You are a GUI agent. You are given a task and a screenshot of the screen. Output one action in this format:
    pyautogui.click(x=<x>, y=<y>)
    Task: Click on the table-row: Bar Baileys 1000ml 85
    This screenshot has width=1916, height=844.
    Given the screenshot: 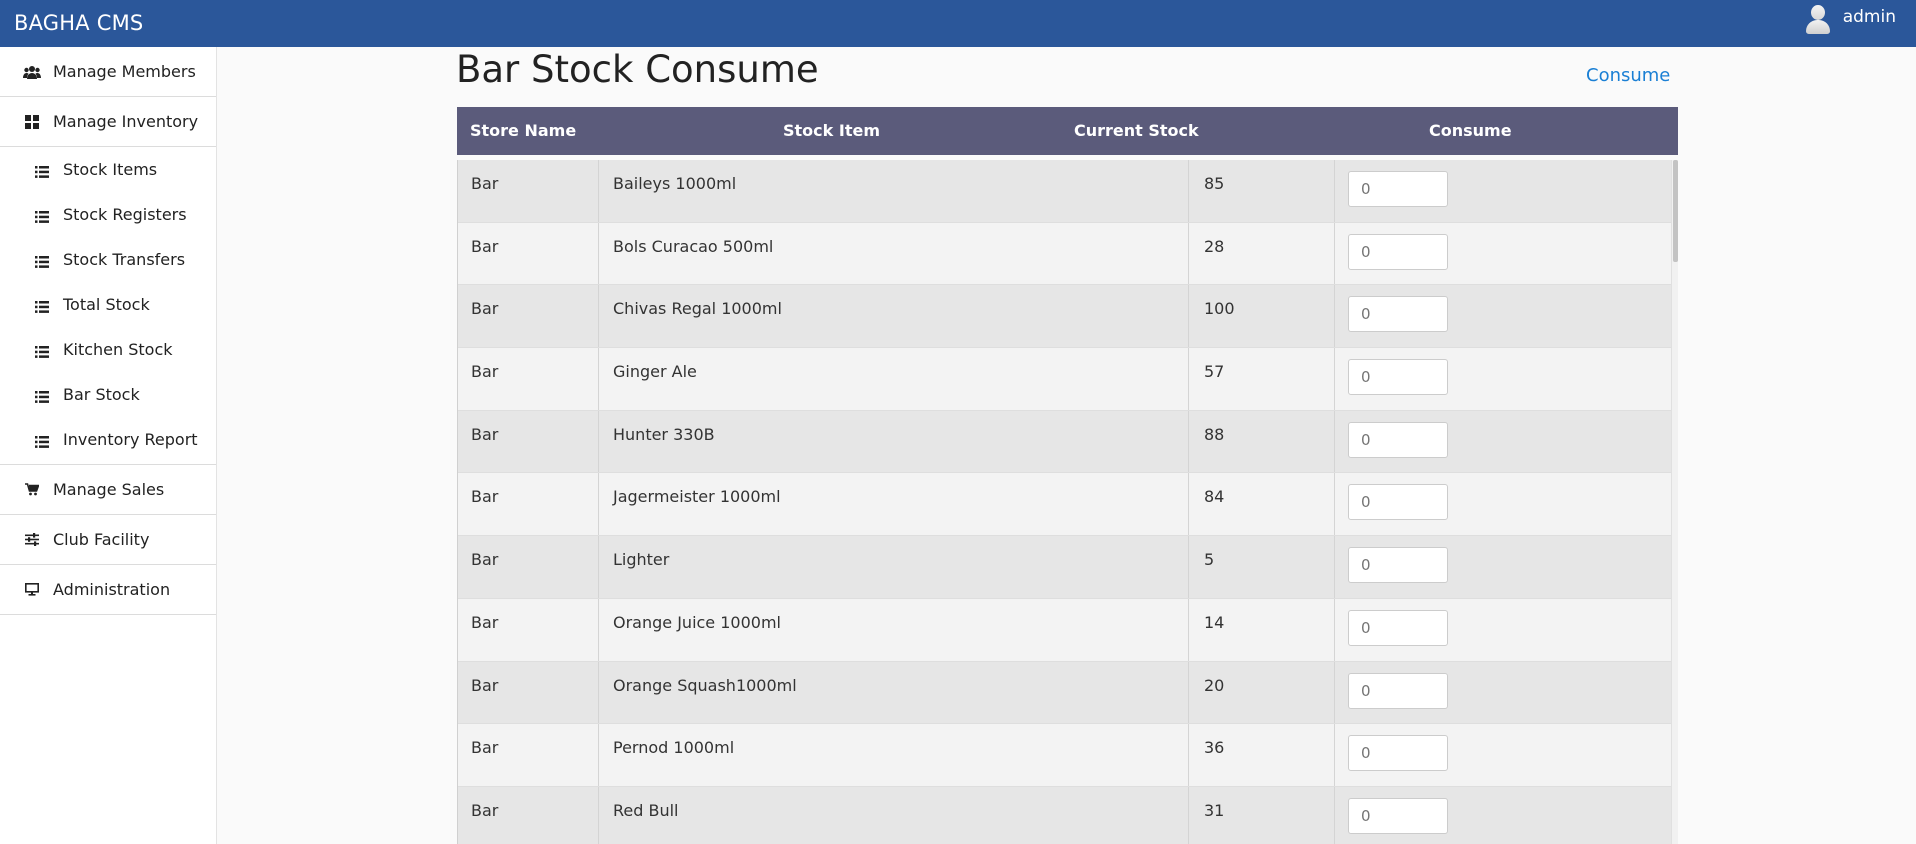 What is the action you would take?
    pyautogui.click(x=1064, y=191)
    